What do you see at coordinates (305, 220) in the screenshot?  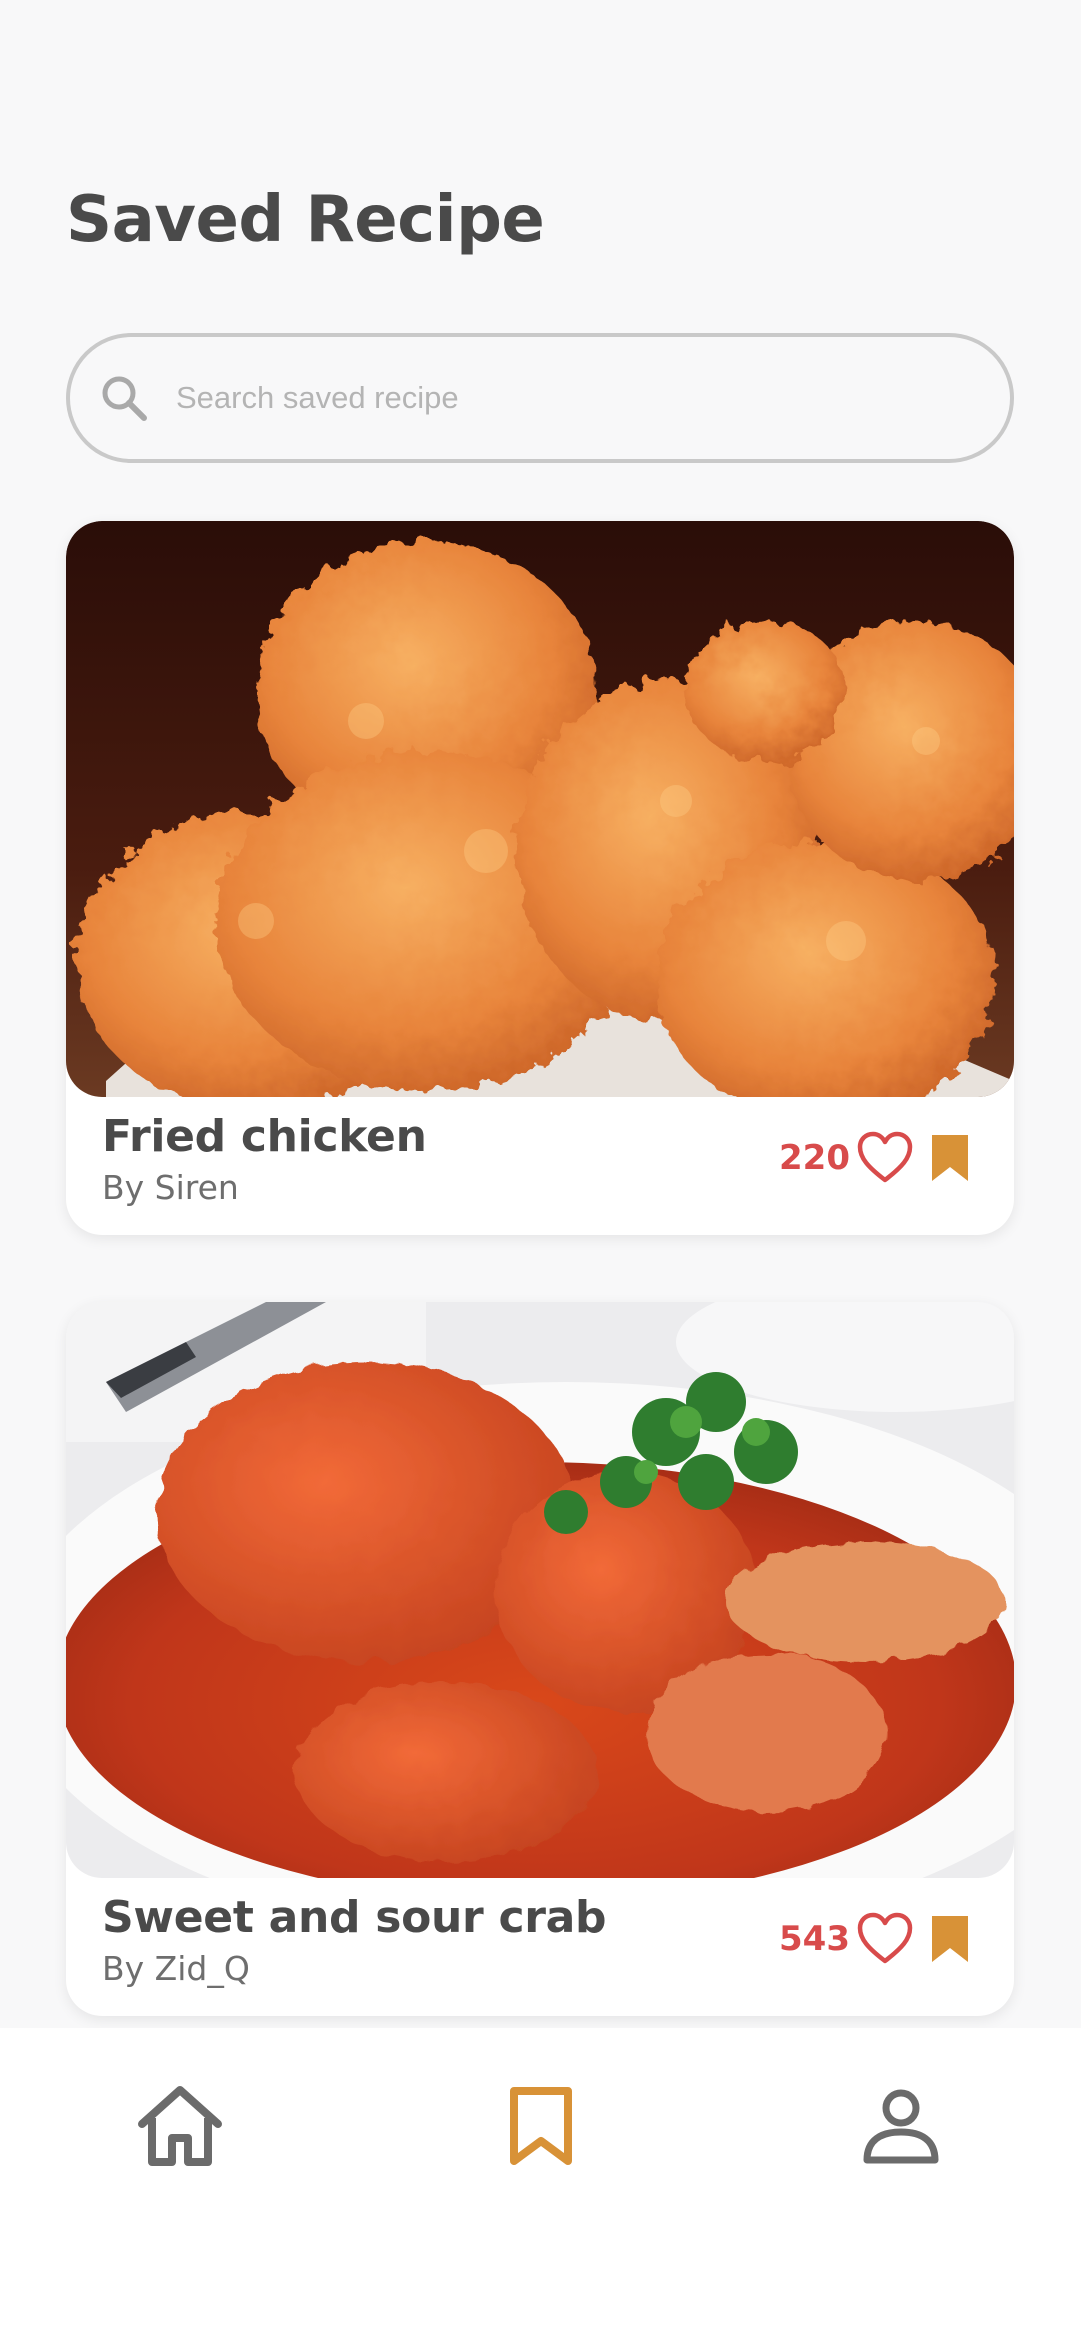 I see `page-title: Saved Recipe` at bounding box center [305, 220].